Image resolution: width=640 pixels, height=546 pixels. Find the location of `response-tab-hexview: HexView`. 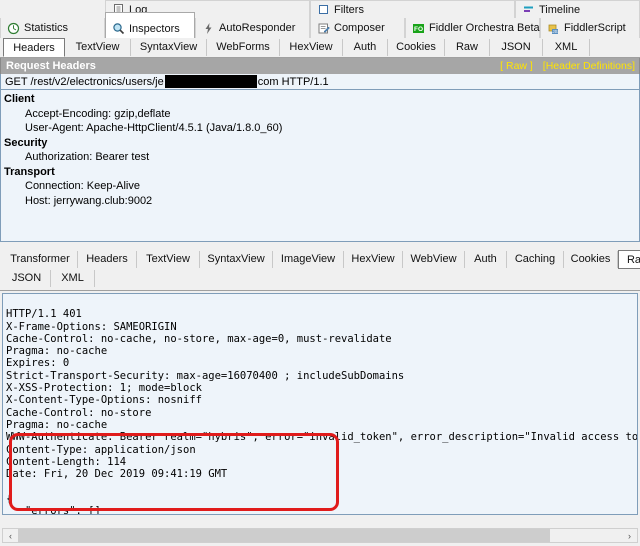

response-tab-hexview: HexView is located at coordinates (373, 259).